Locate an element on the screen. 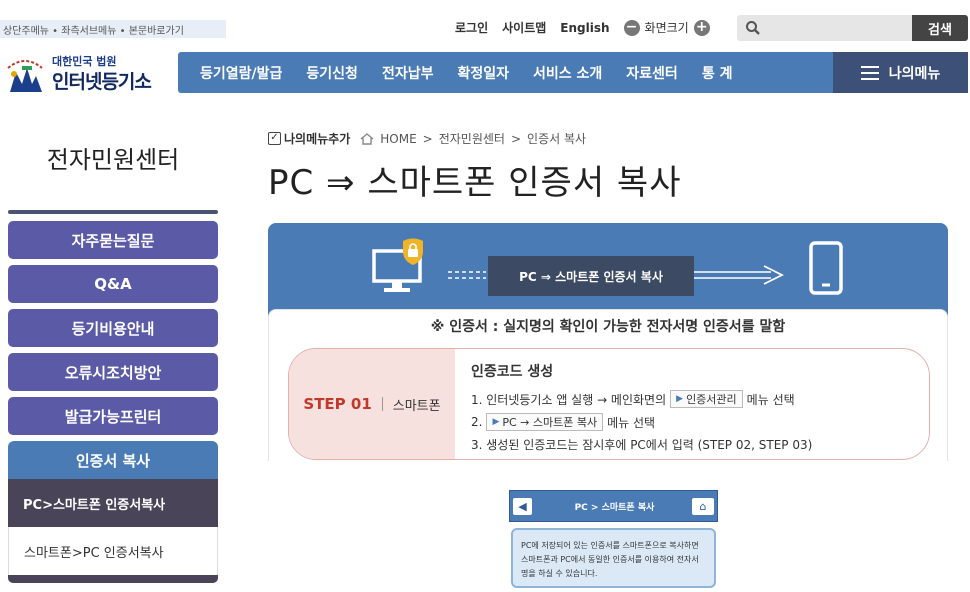 The image size is (970, 592). search-box is located at coordinates (824, 28).